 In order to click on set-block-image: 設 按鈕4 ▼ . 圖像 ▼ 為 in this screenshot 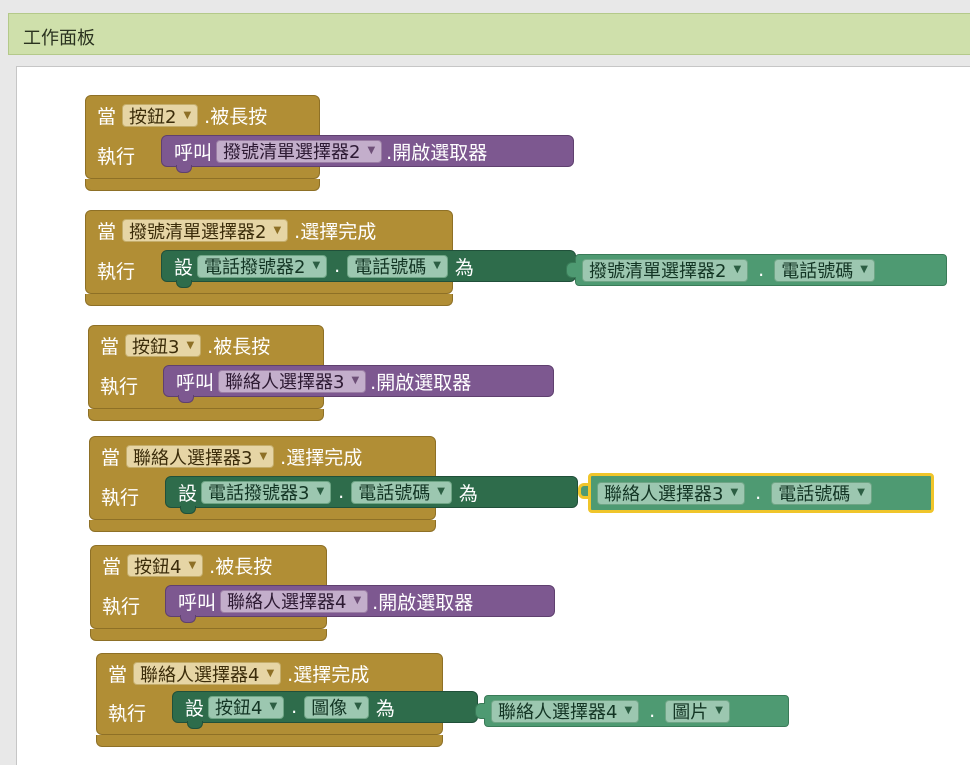, I will do `click(325, 710)`.